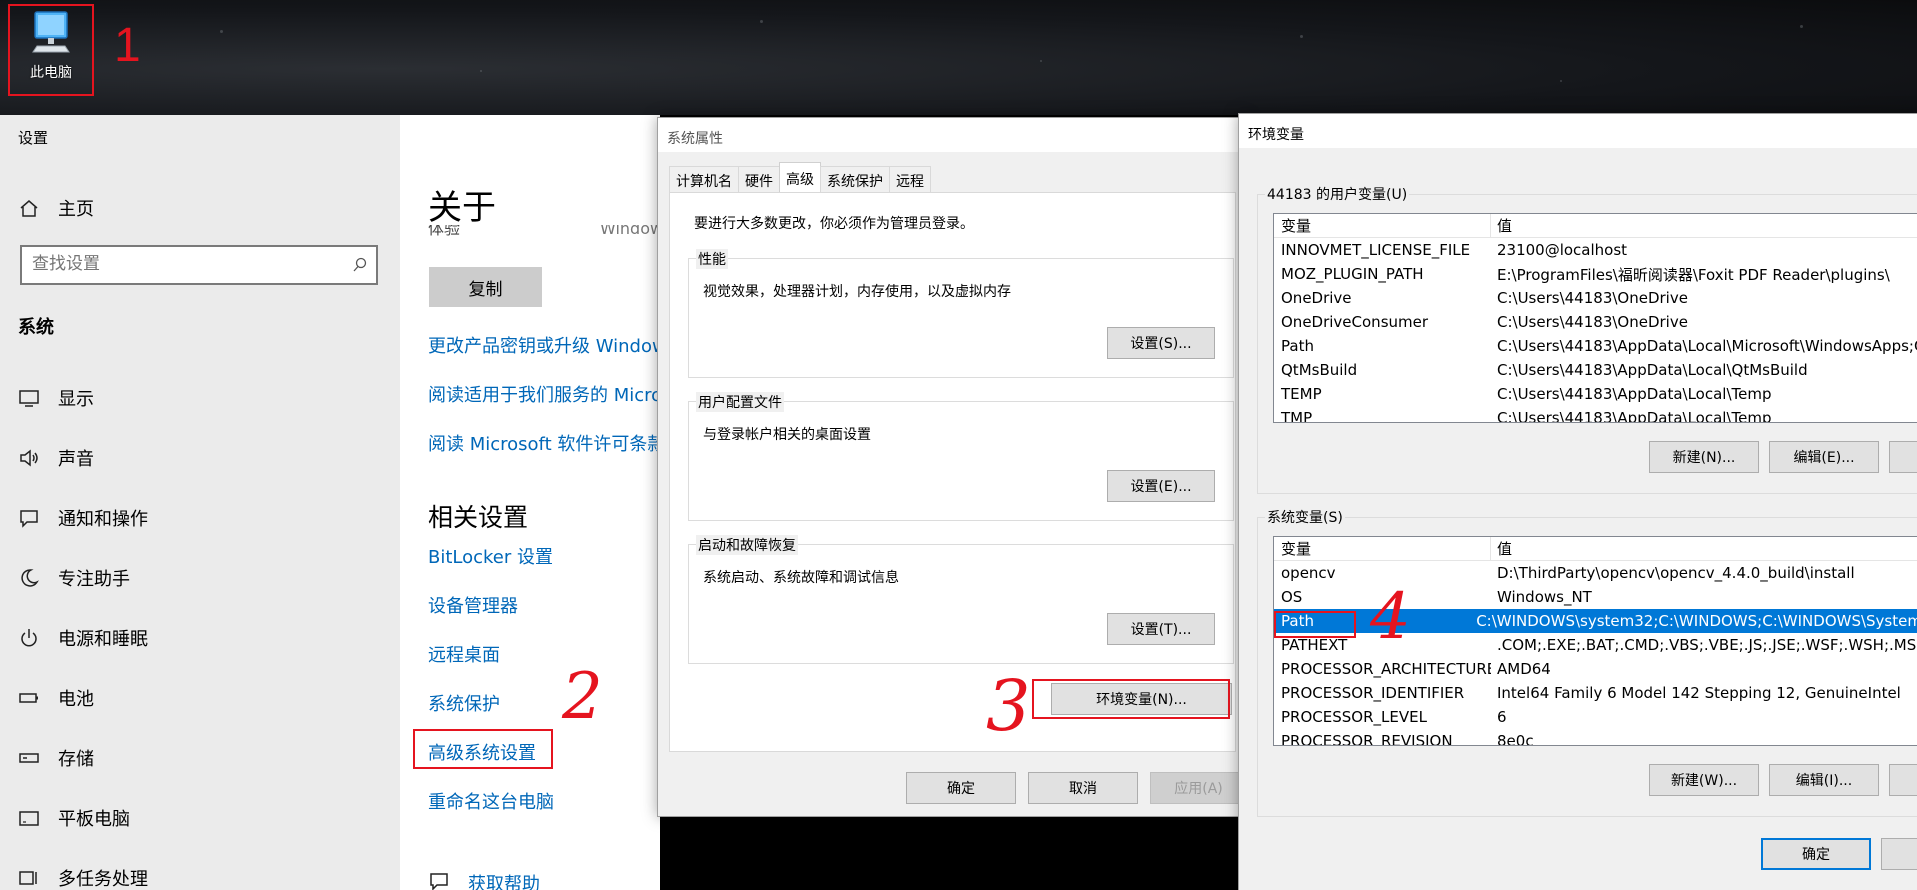  Describe the element at coordinates (544, 443) in the screenshot. I see `link-license-terms: 阅读 Microsoft 软件许可条款` at that location.